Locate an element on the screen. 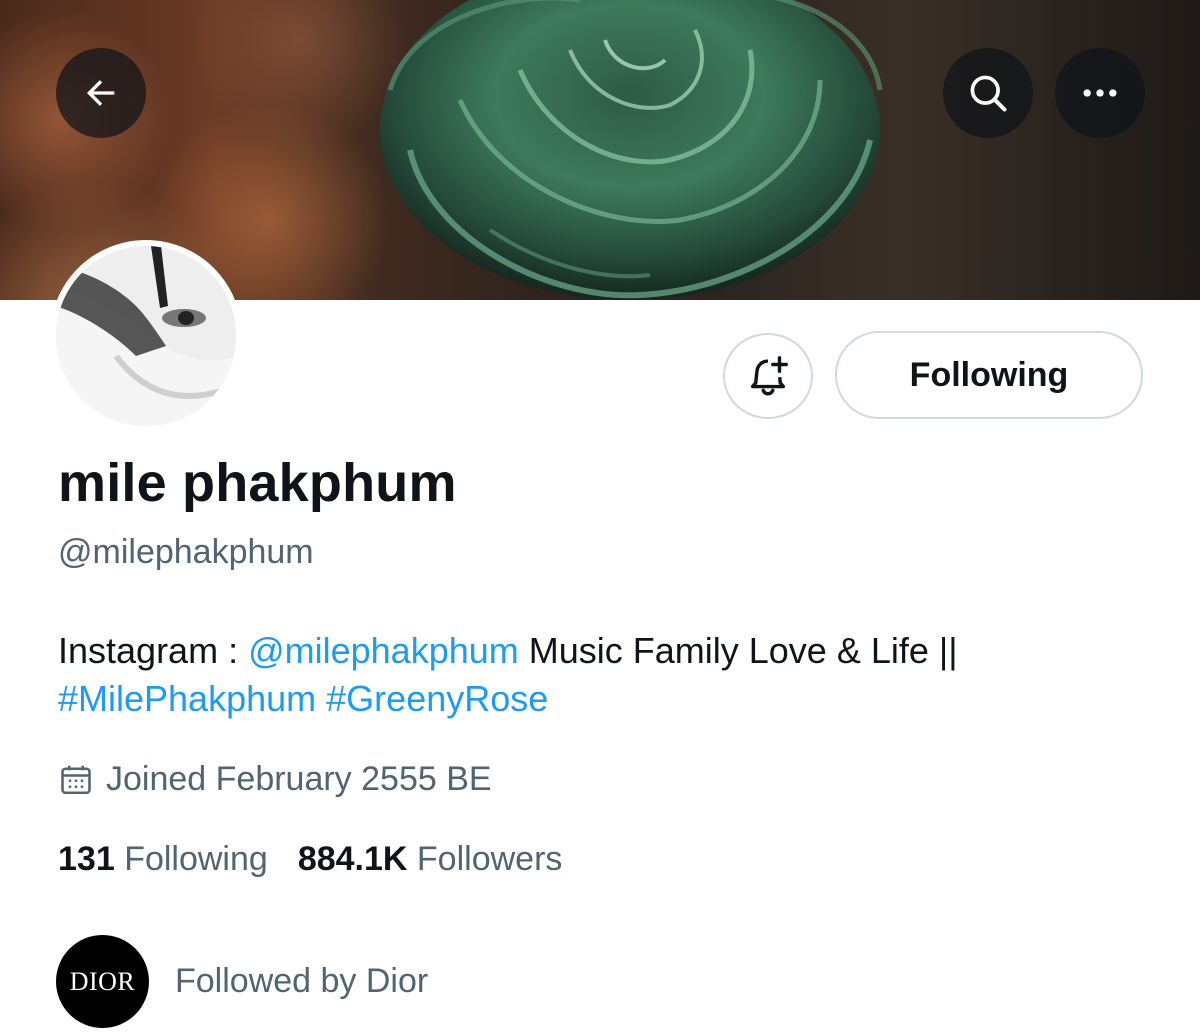 This screenshot has height=1033, width=1200. dior-avatar: DIOR is located at coordinates (102, 981).